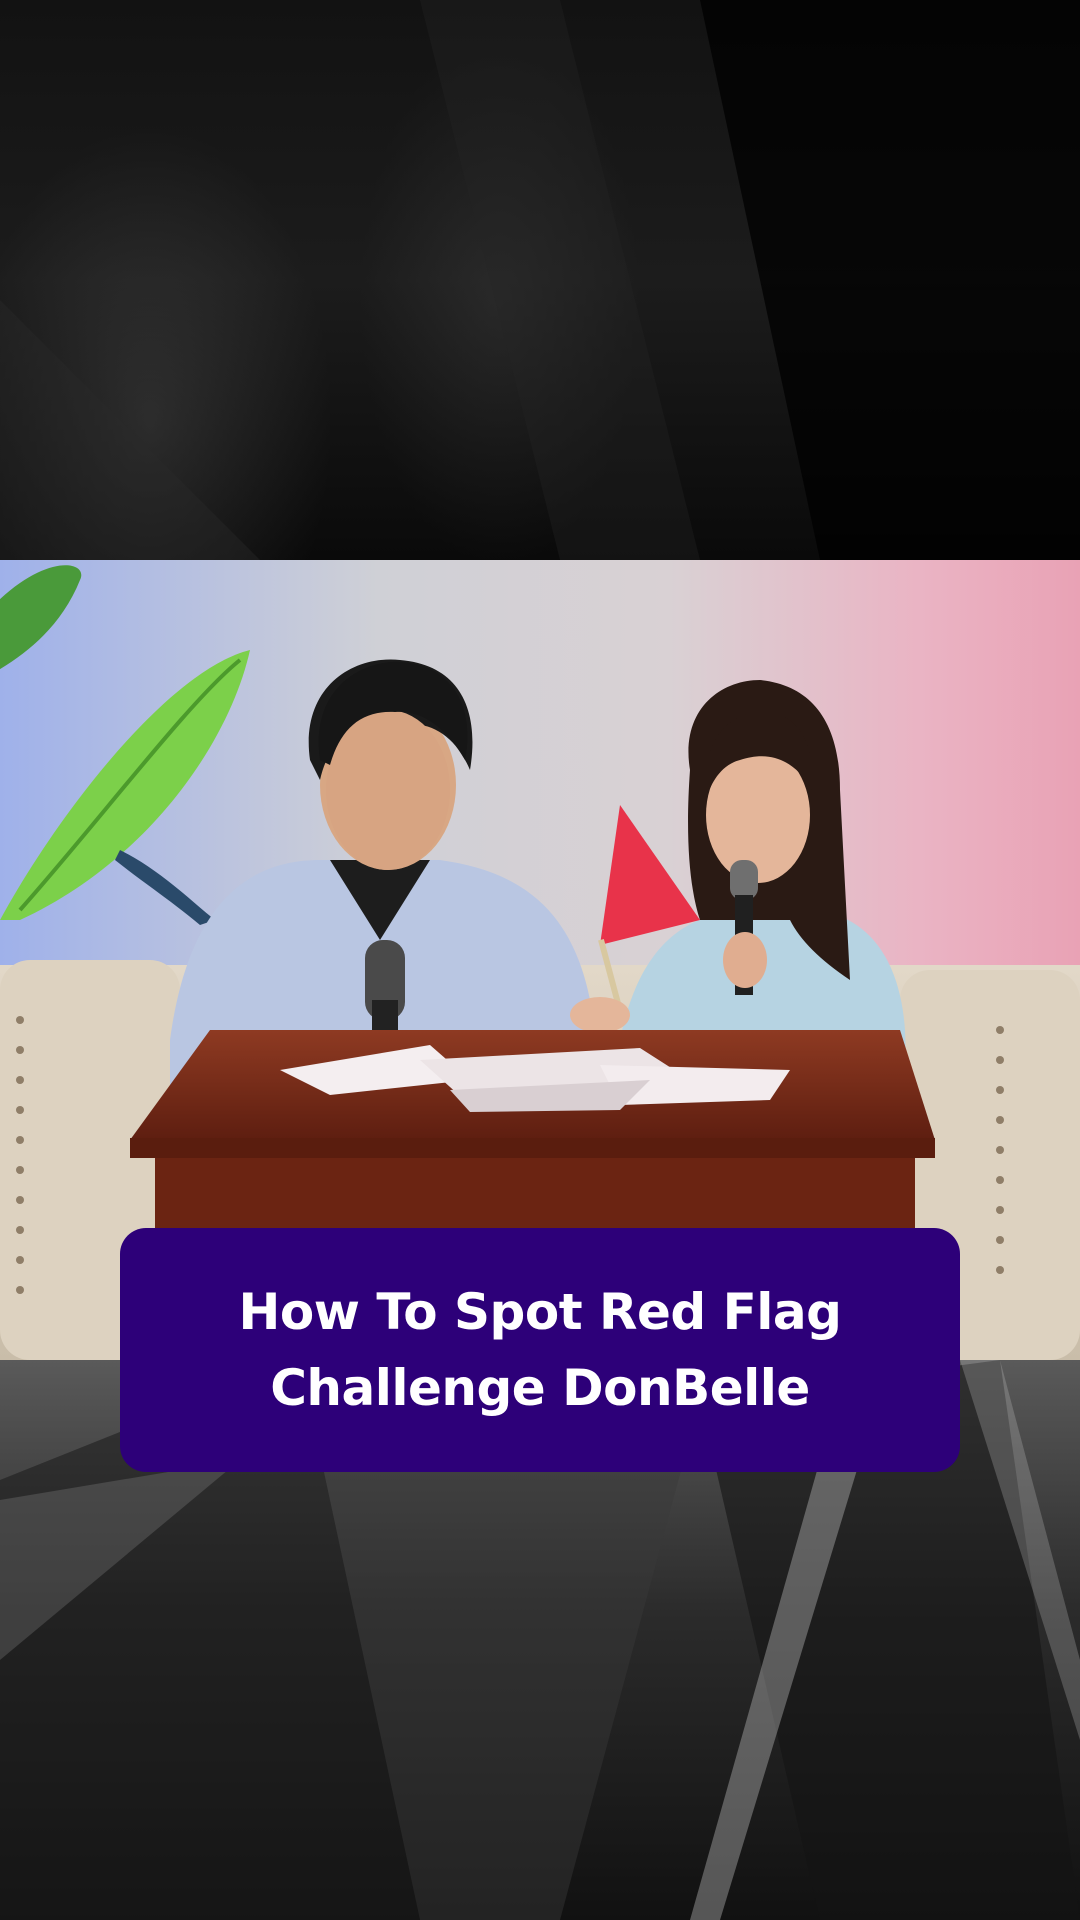 The image size is (1080, 1920). Describe the element at coordinates (540, 1388) in the screenshot. I see `caption-line-2: Challenge DonBelle` at that location.